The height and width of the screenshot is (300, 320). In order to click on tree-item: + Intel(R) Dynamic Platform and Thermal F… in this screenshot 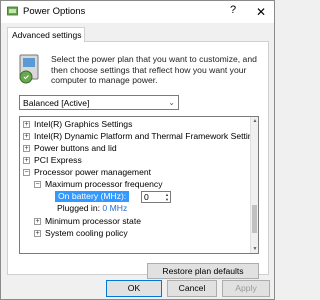, I will do `click(137, 136)`.